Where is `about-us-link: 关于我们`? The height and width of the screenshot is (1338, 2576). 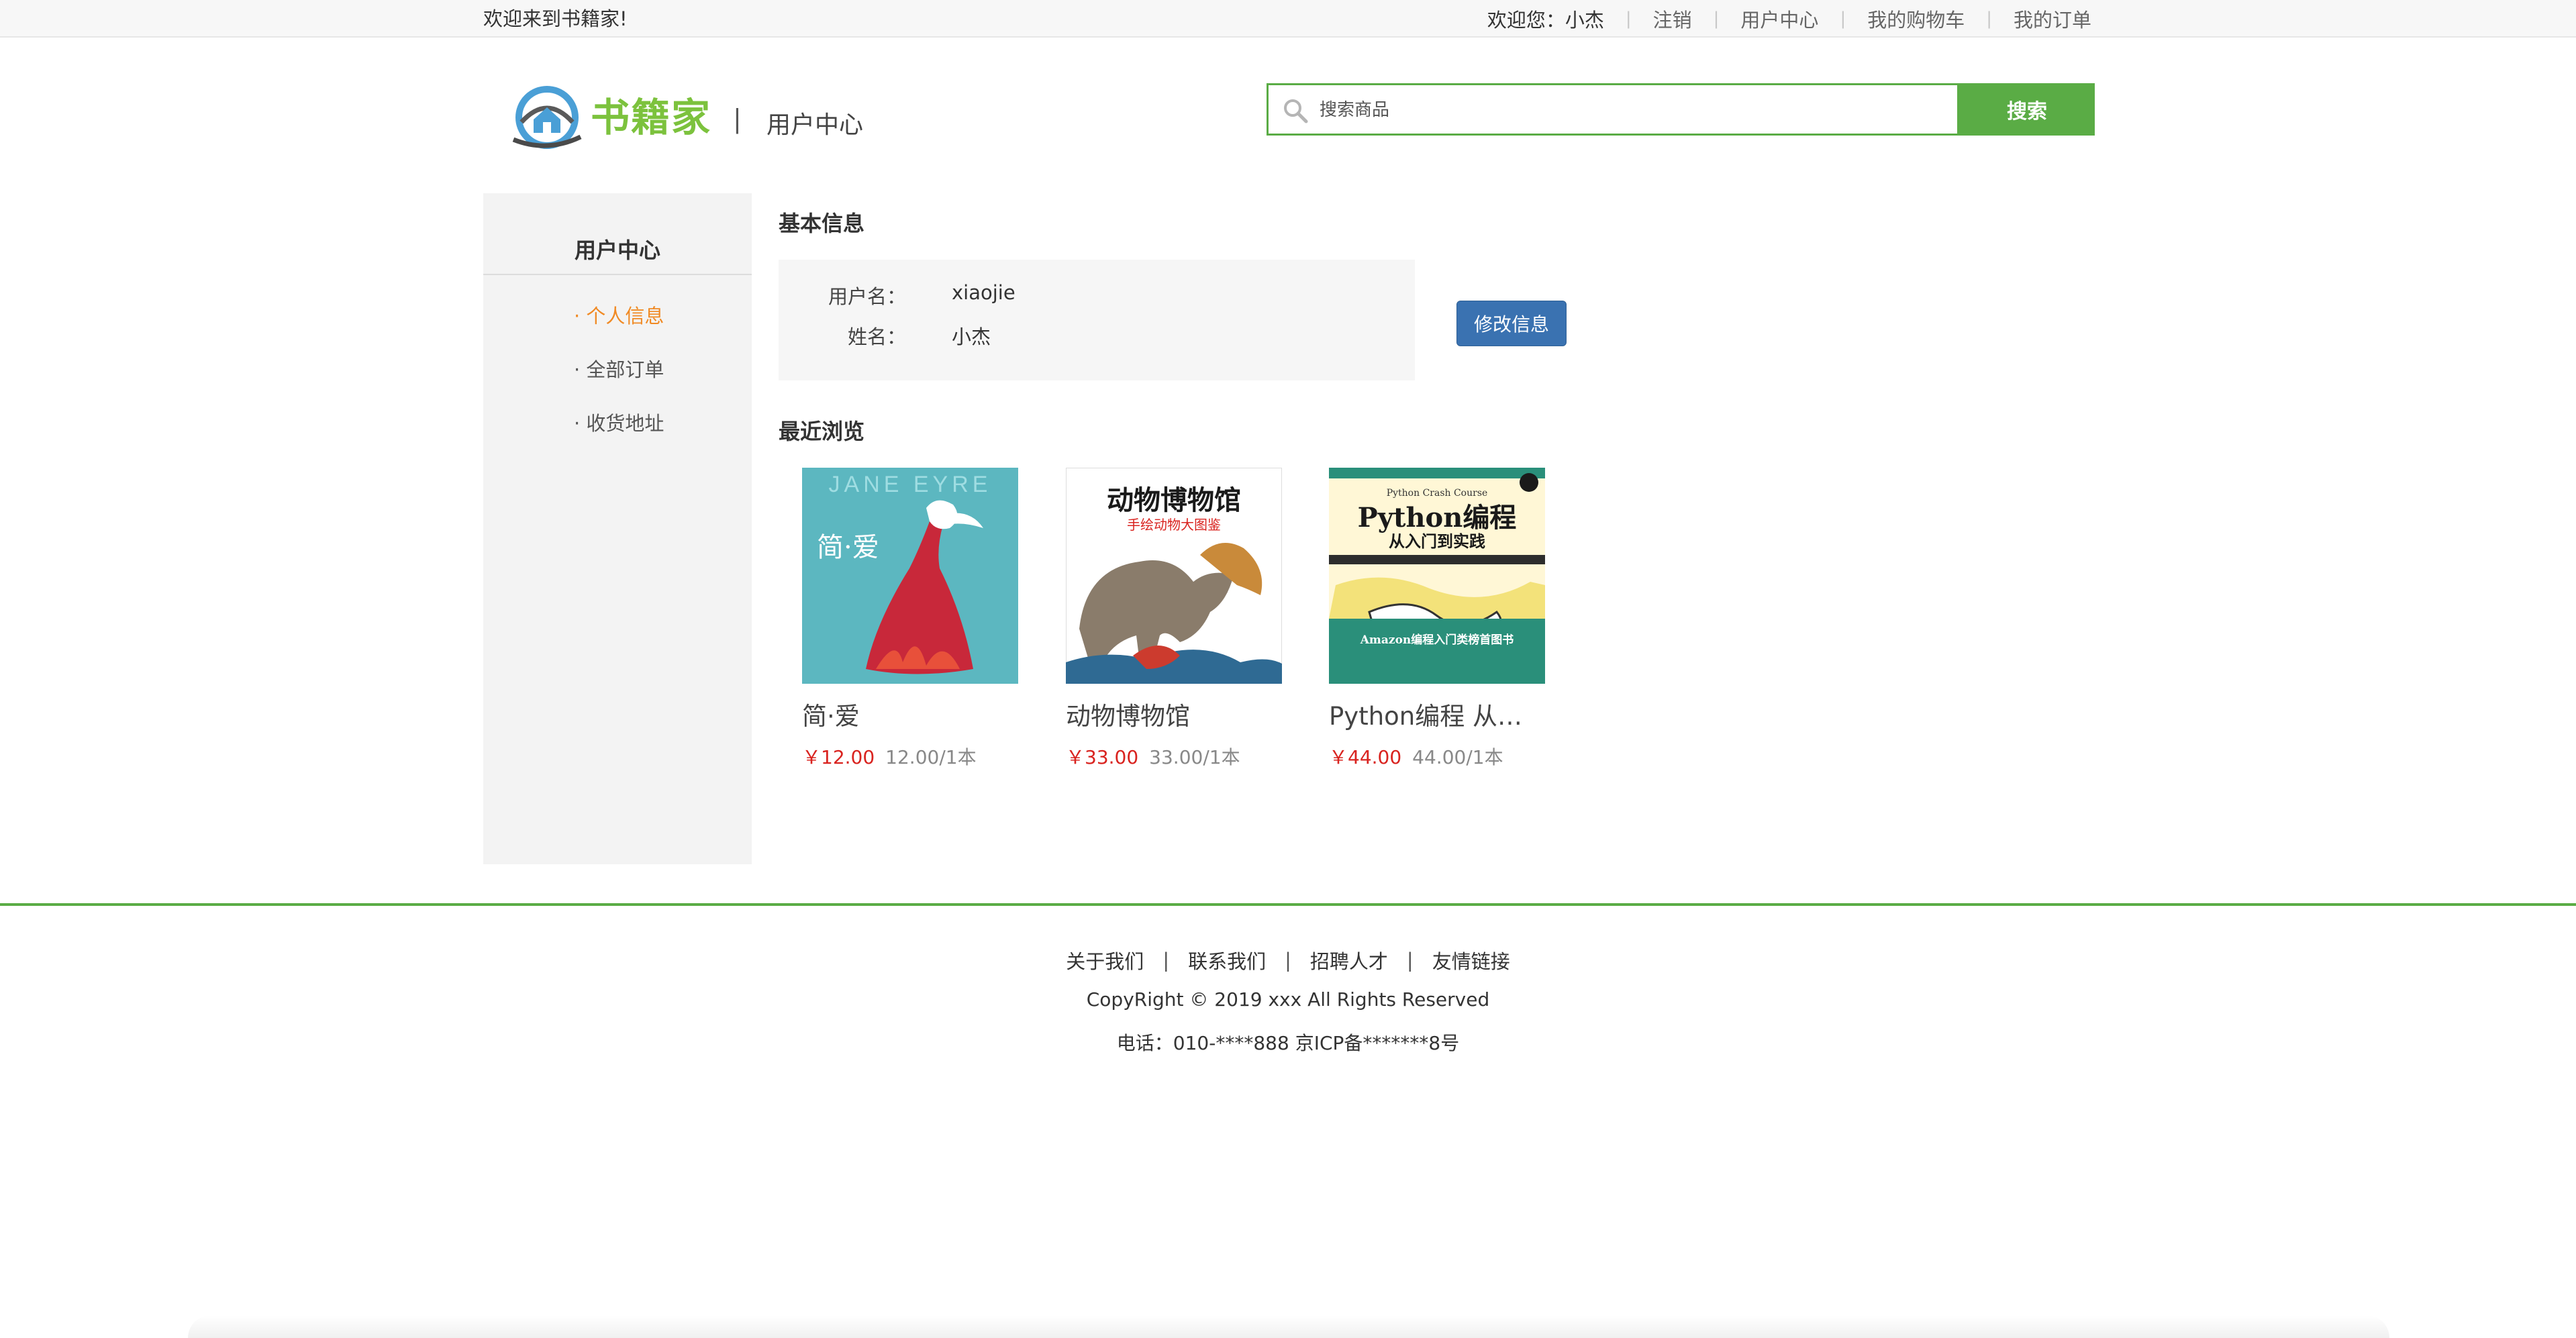 about-us-link: 关于我们 is located at coordinates (1105, 960).